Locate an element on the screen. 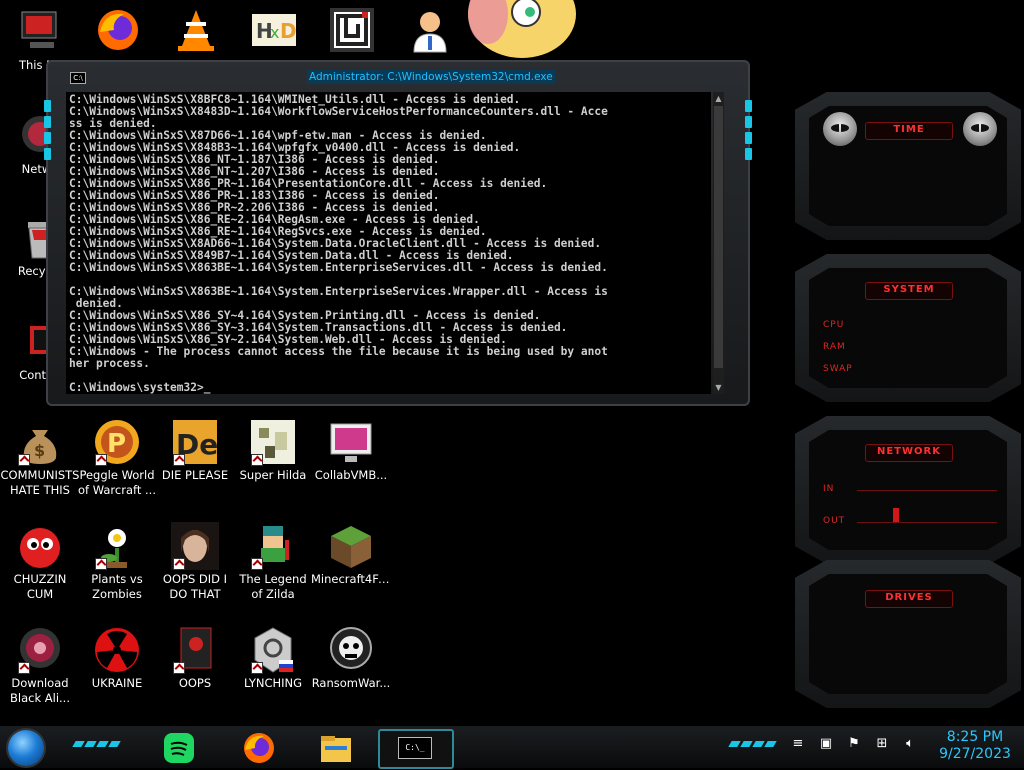 The width and height of the screenshot is (1024, 770). network-icon: ⊞ is located at coordinates (882, 744).